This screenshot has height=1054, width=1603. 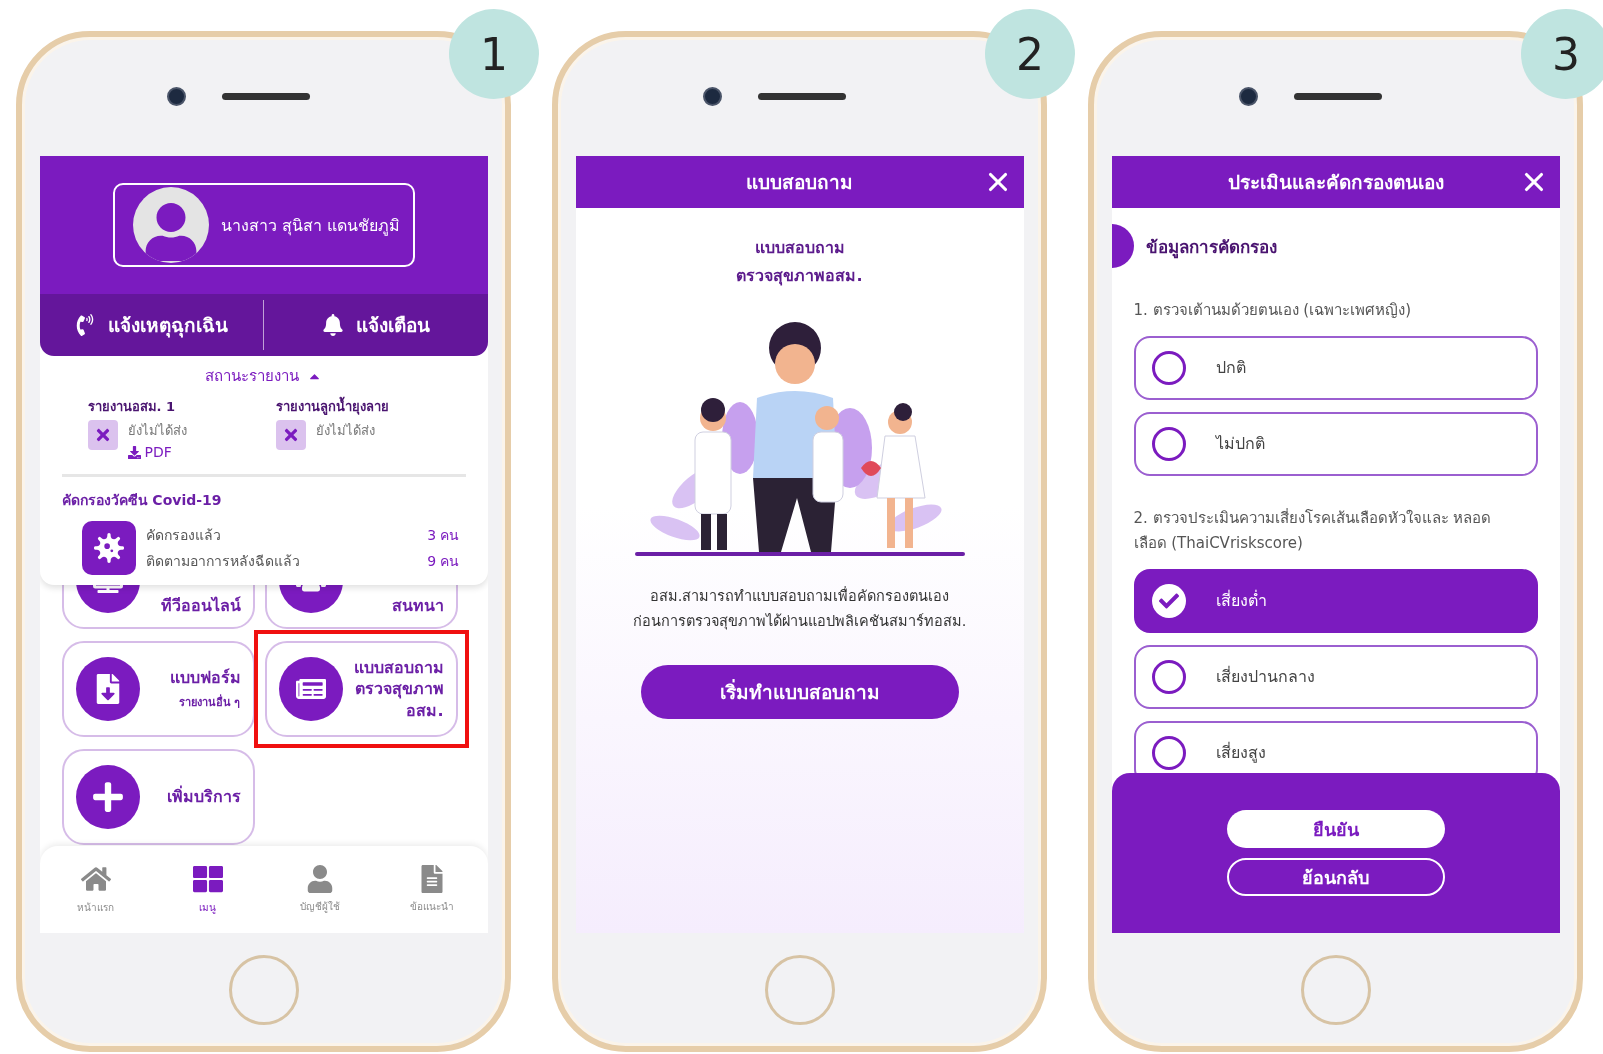 What do you see at coordinates (1273, 310) in the screenshot?
I see `question-text: 1. ตรวจเต้านมด้วยตนเอง (เฉพาะเพศหญิง)` at bounding box center [1273, 310].